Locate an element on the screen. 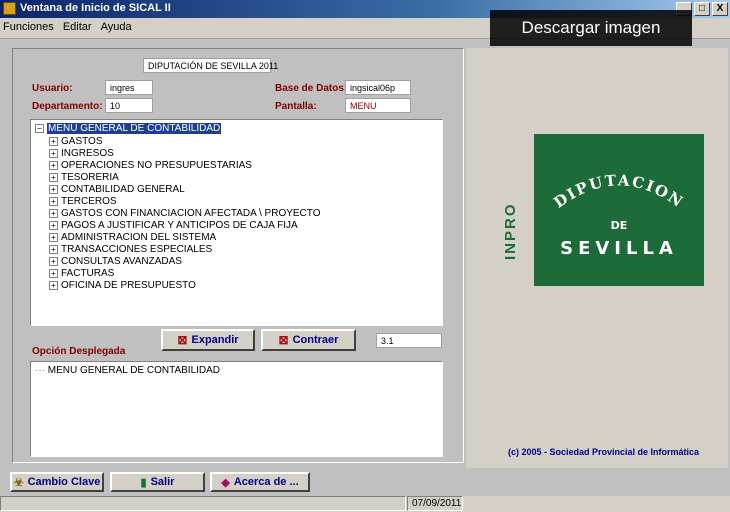 This screenshot has width=730, height=512. tree-item: + OFICINA DE PRESUPUESTO is located at coordinates (185, 286).